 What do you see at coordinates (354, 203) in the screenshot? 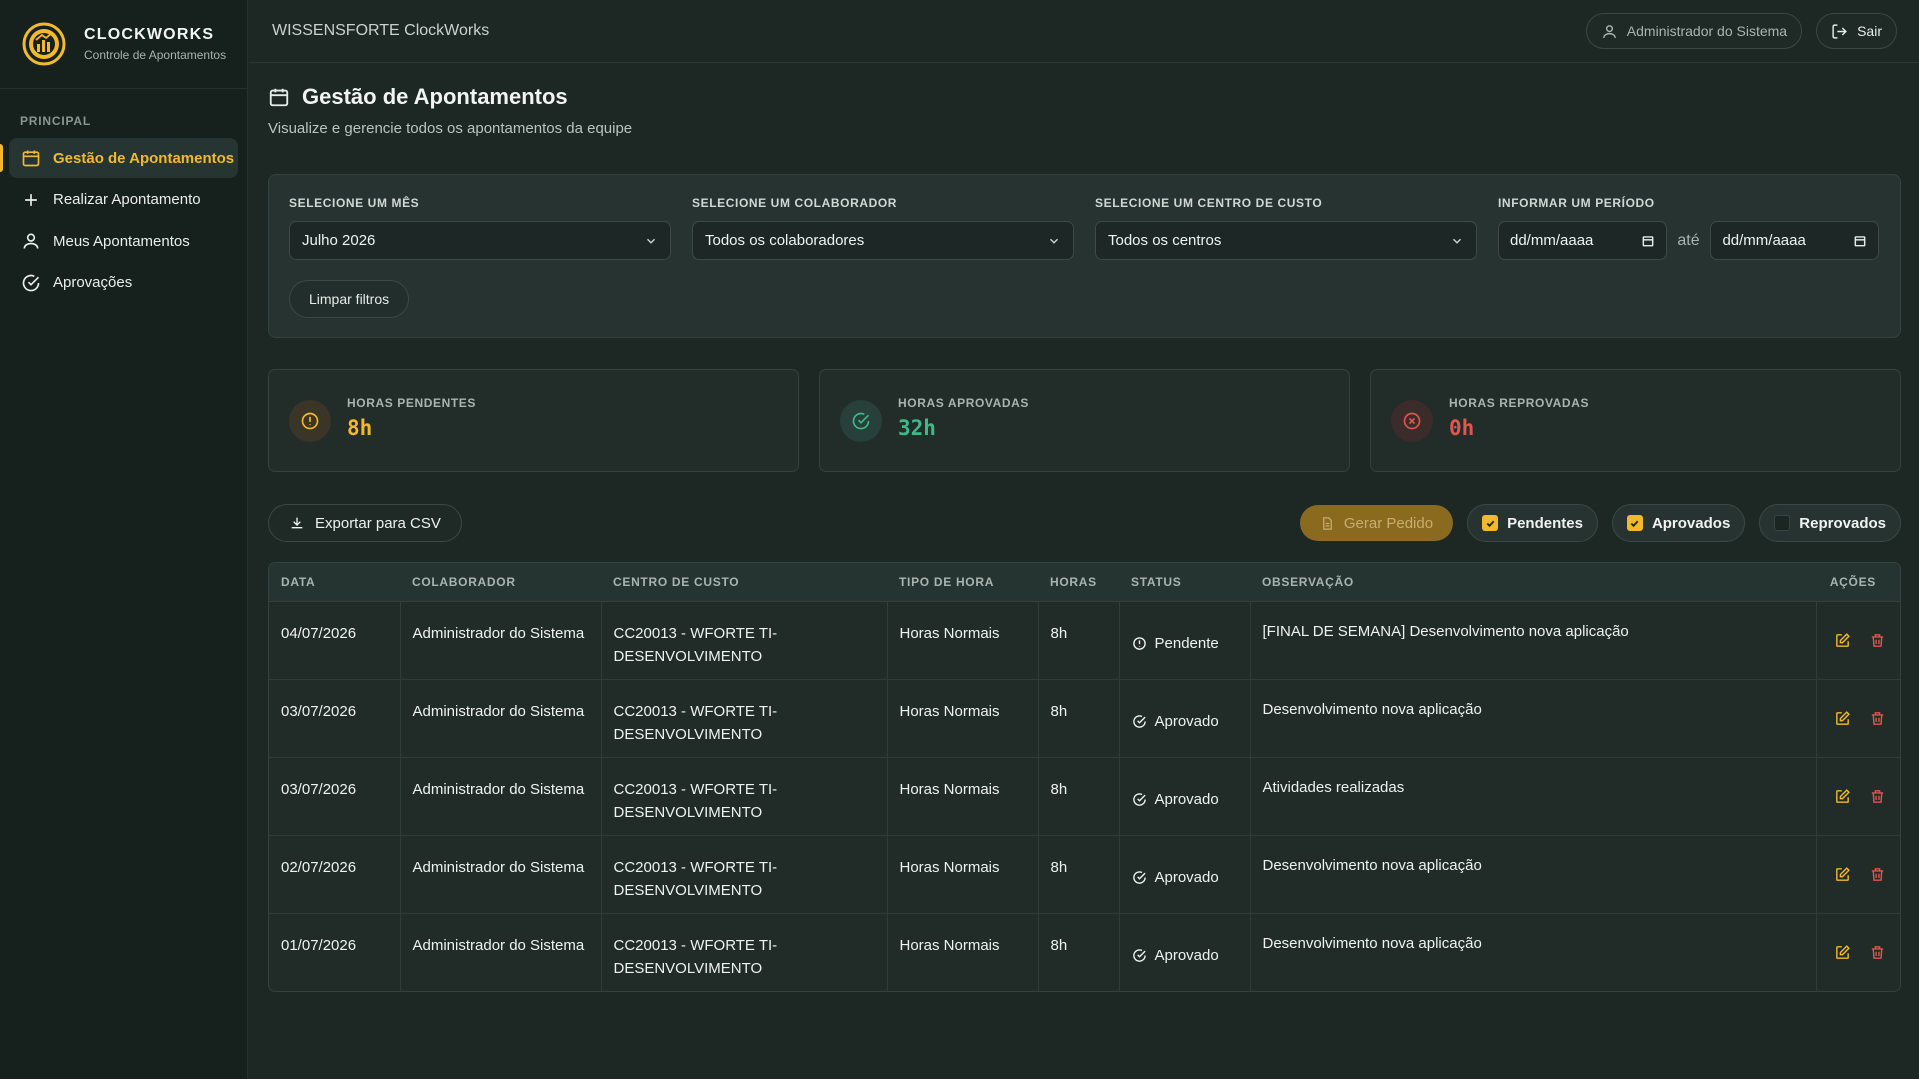
I see `month-filter-label: SELECIONE UM MÊS` at bounding box center [354, 203].